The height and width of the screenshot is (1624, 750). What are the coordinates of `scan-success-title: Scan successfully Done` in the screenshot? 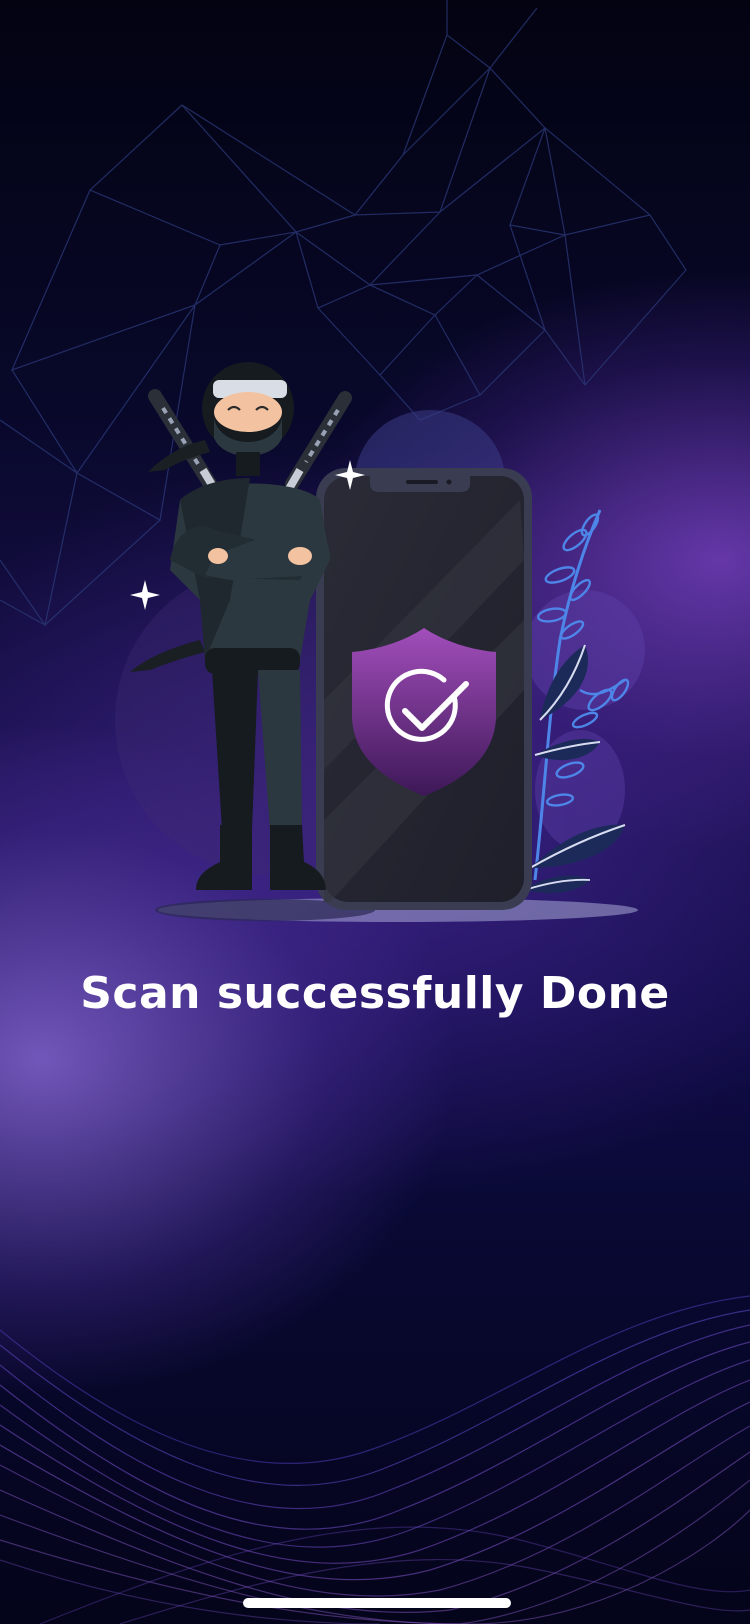 It's located at (375, 993).